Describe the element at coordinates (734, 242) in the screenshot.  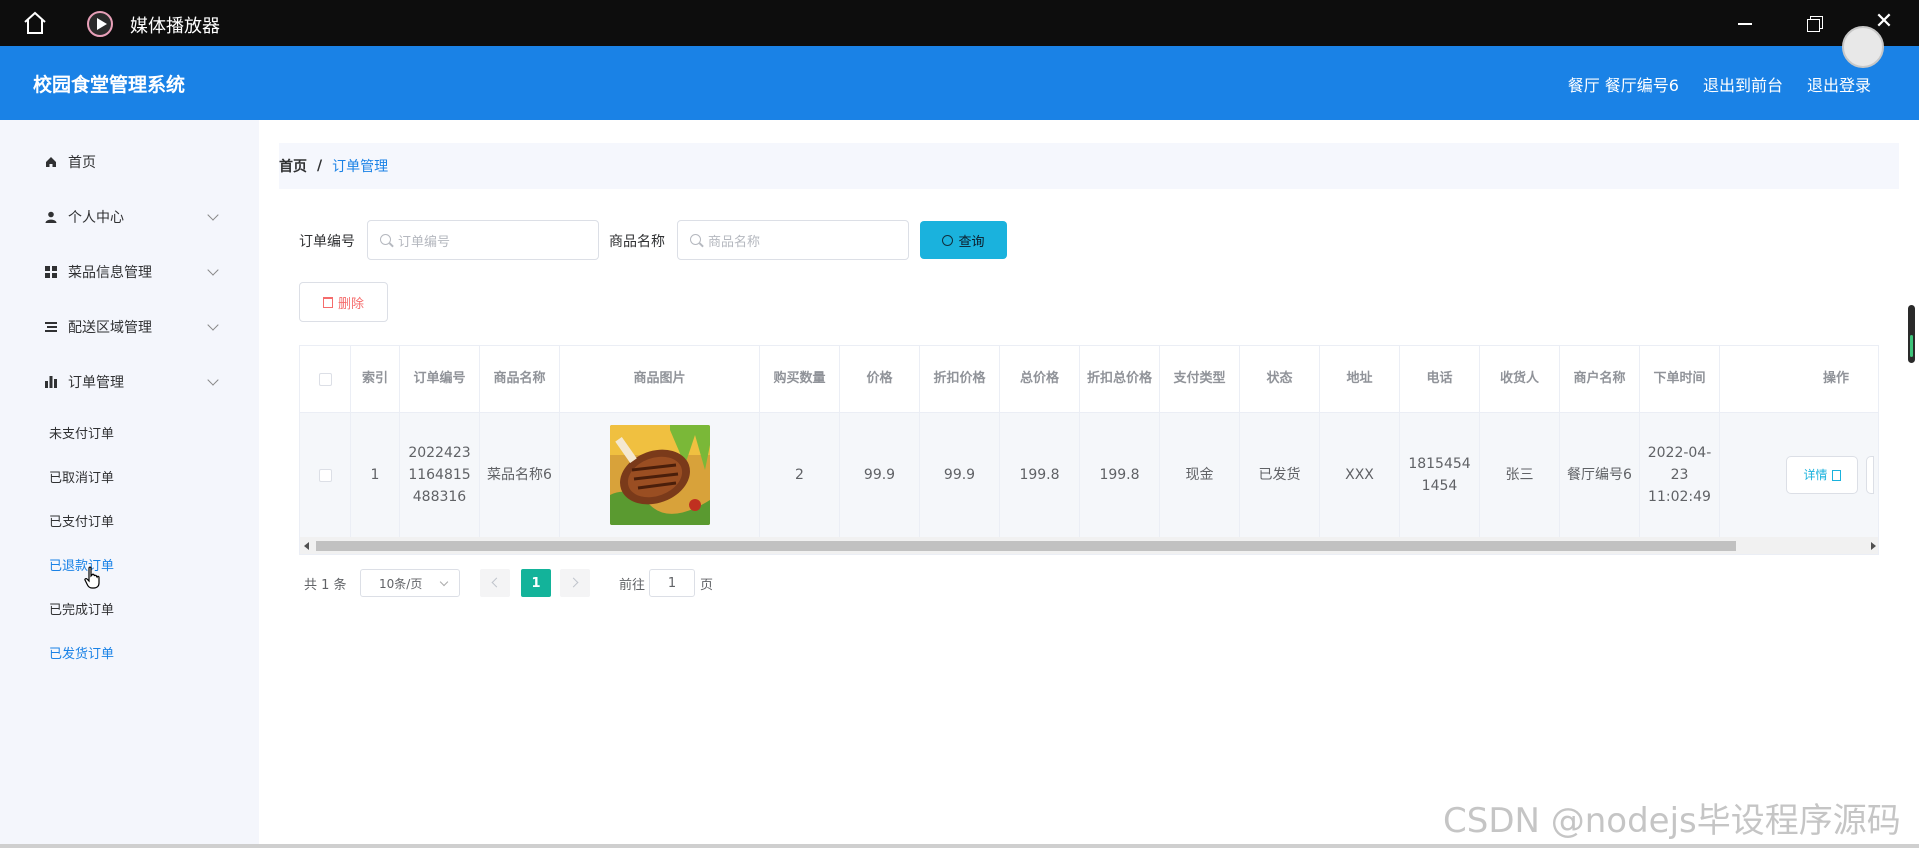
I see `product-name-placeholder: 商品名称` at that location.